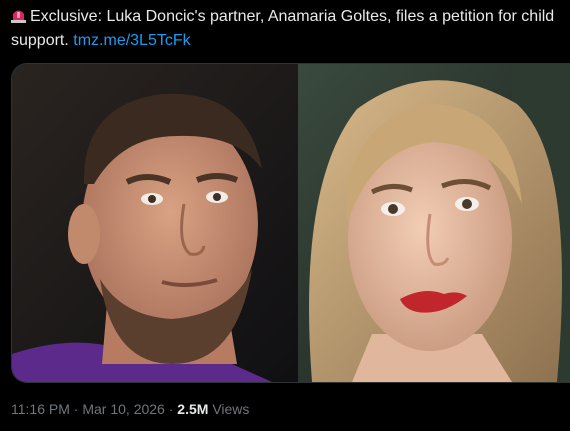 This screenshot has height=431, width=570. I want to click on police-siren-icon, so click(18, 15).